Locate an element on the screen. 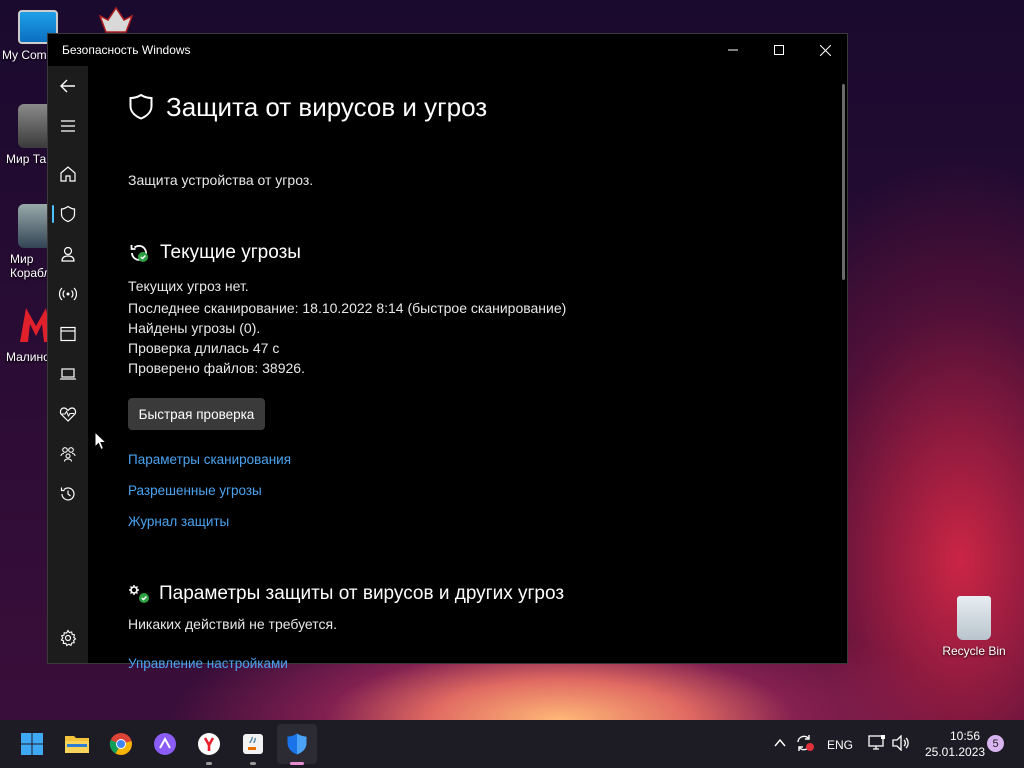 Image resolution: width=1024 pixels, height=768 pixels. close-icon is located at coordinates (825, 50).